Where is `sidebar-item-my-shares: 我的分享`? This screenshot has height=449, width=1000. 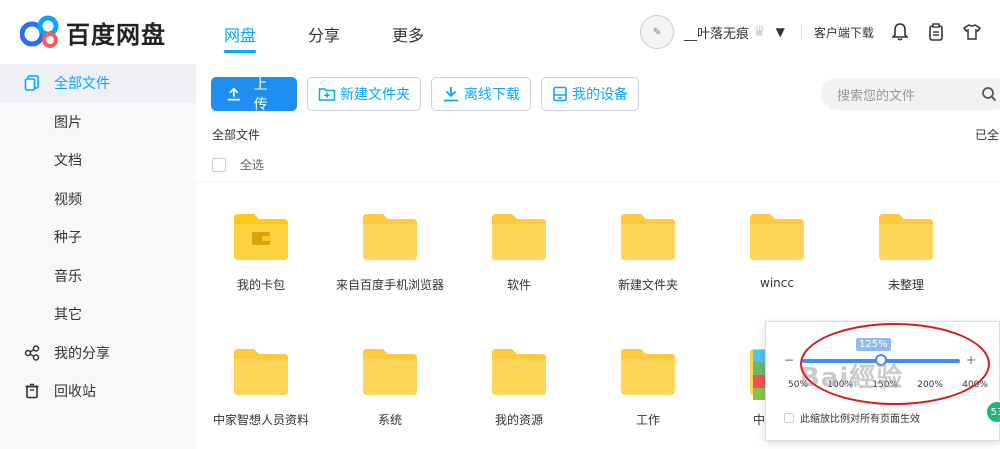
sidebar-item-my-shares: 我的分享 is located at coordinates (98, 353).